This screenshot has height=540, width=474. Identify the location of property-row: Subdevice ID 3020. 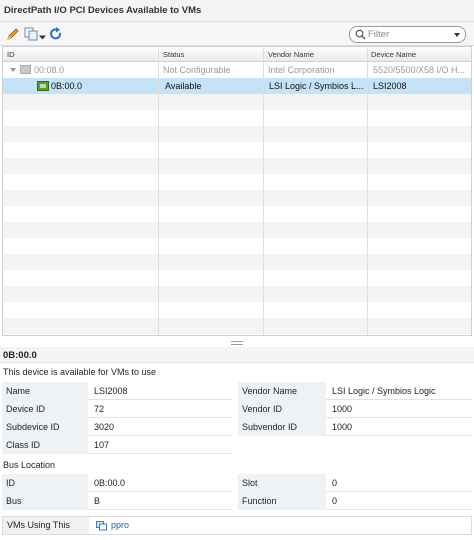
(117, 427).